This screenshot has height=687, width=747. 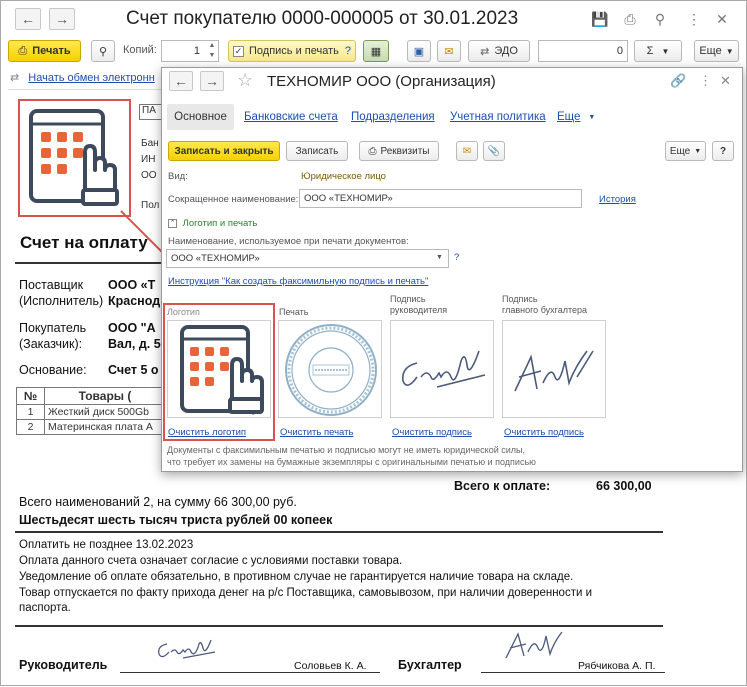 What do you see at coordinates (617, 199) in the screenshot?
I see `history-link: История` at bounding box center [617, 199].